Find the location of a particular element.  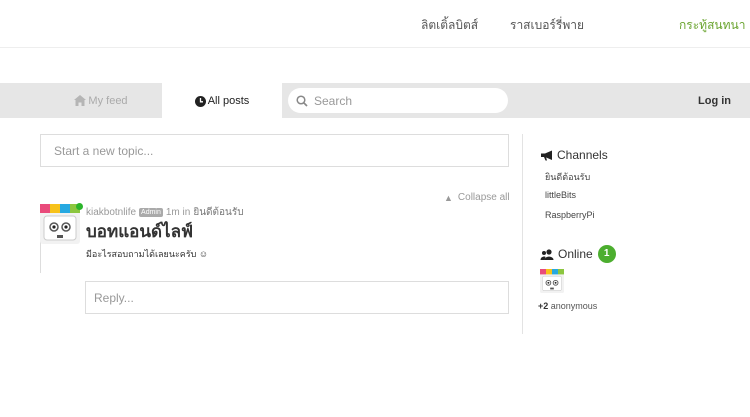

new-topic-input is located at coordinates (274, 150).